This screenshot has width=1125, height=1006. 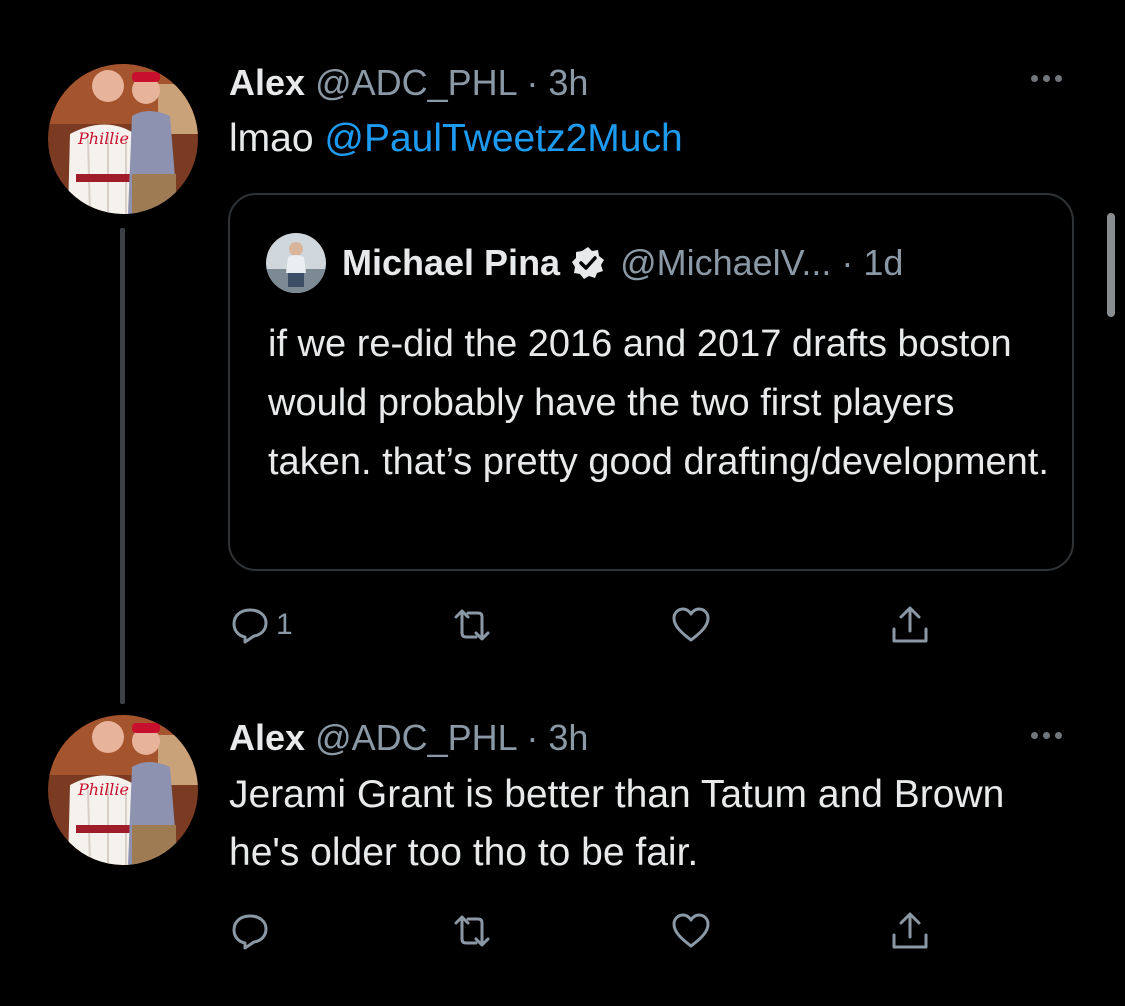 I want to click on quoted-author-name: Michael Pina, so click(x=451, y=263).